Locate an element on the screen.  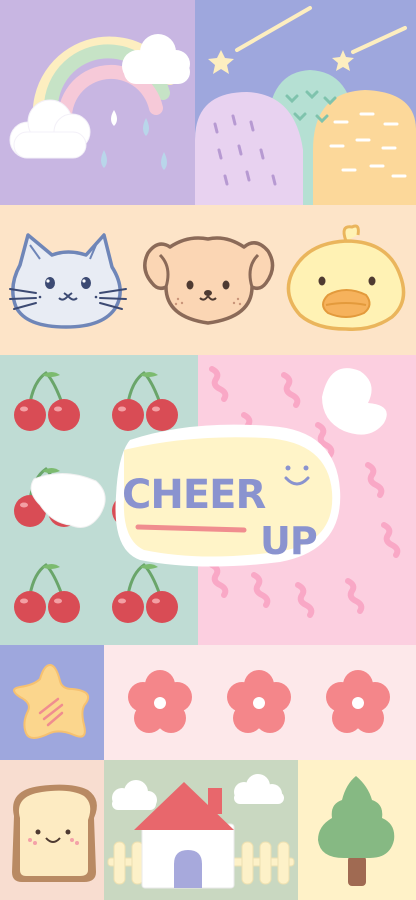
tree-panel is located at coordinates (357, 830).